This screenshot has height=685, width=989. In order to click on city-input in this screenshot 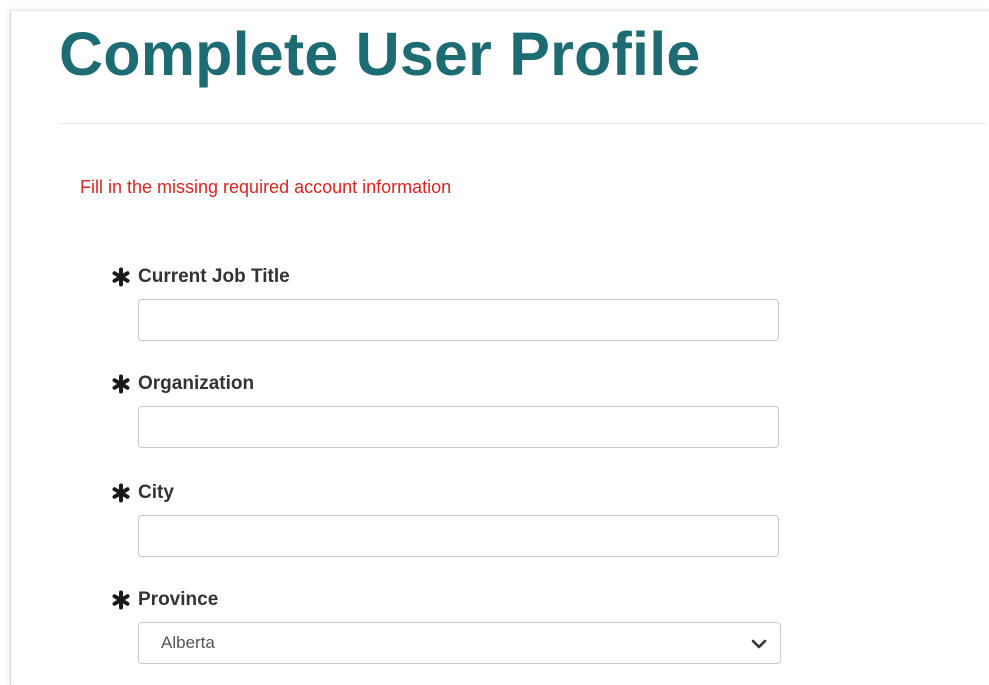, I will do `click(458, 536)`.